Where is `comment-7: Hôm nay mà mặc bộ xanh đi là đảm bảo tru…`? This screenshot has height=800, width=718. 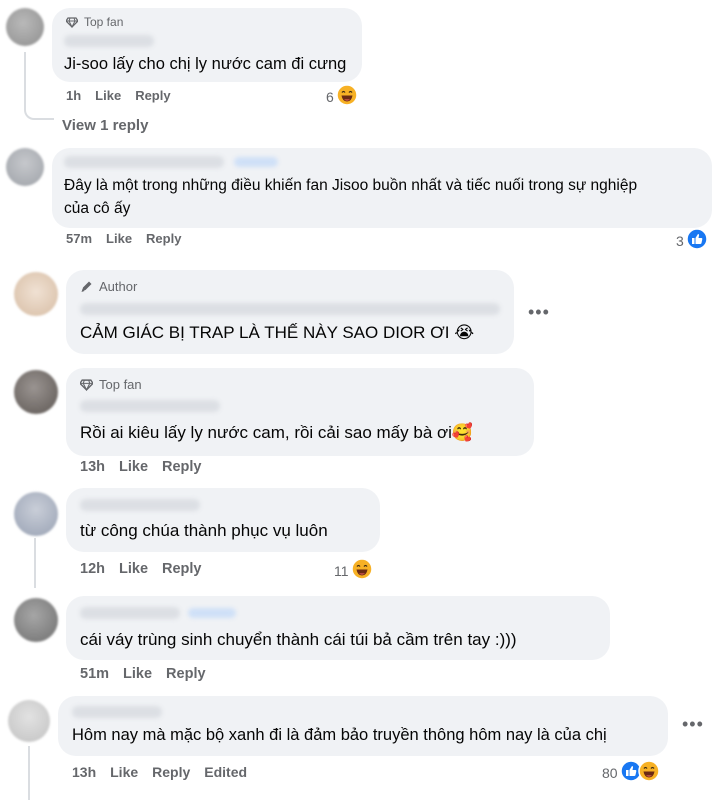
comment-7: Hôm nay mà mặc bộ xanh đi là đảm bảo tru… is located at coordinates (359, 747).